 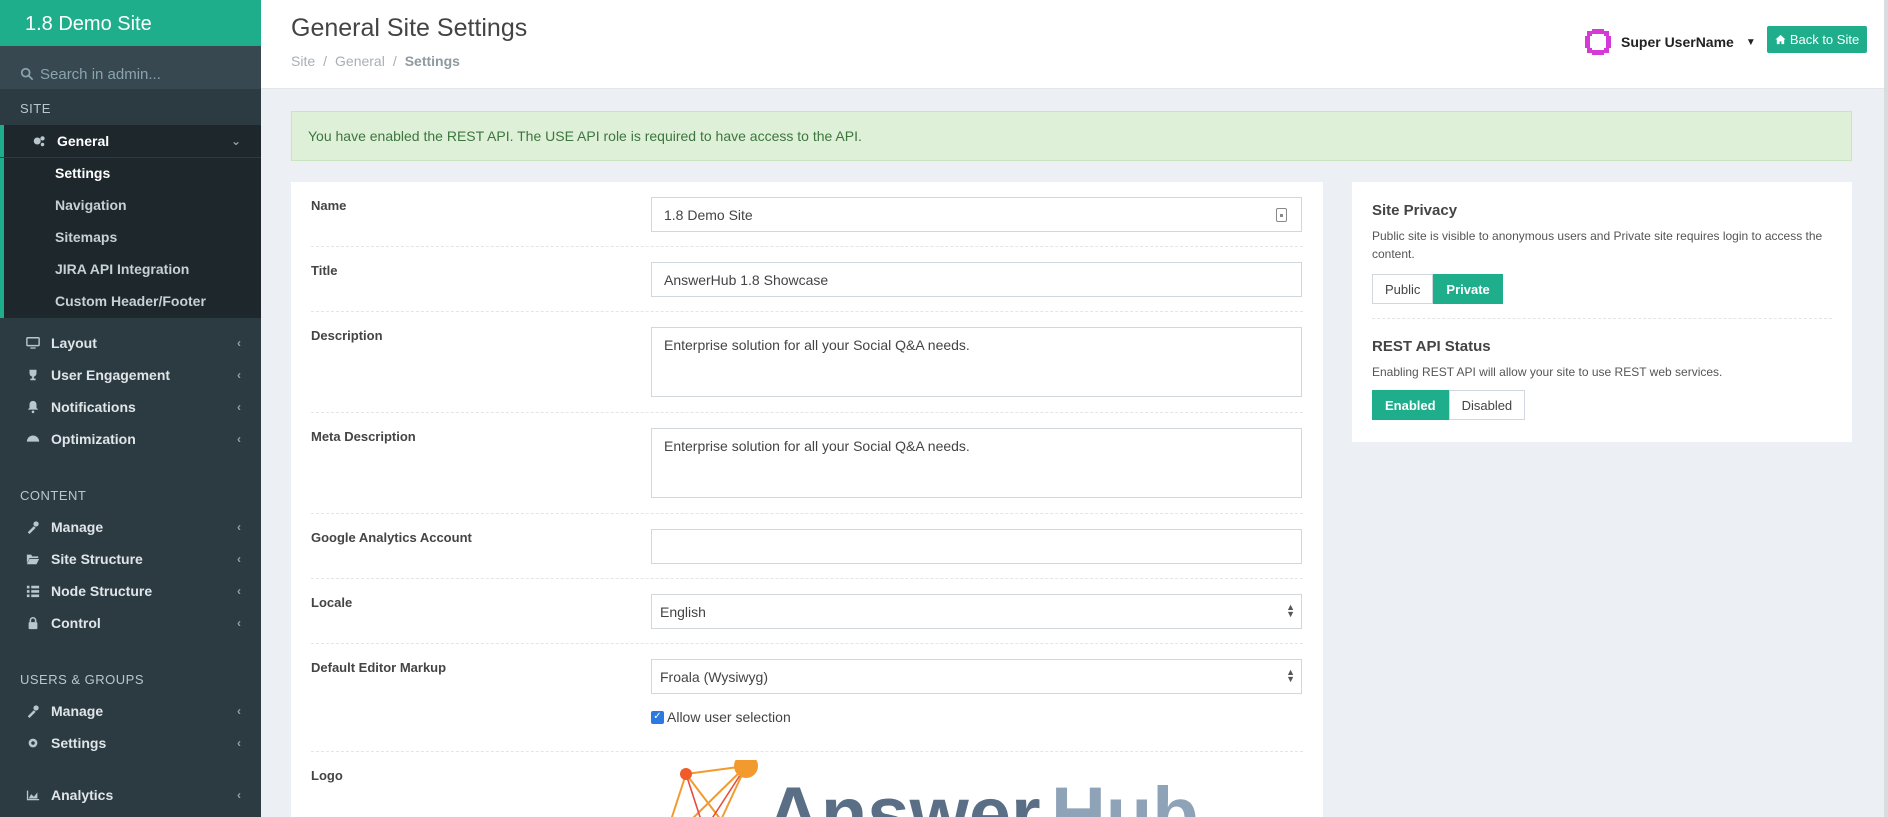 I want to click on name-label: Name, so click(x=329, y=205).